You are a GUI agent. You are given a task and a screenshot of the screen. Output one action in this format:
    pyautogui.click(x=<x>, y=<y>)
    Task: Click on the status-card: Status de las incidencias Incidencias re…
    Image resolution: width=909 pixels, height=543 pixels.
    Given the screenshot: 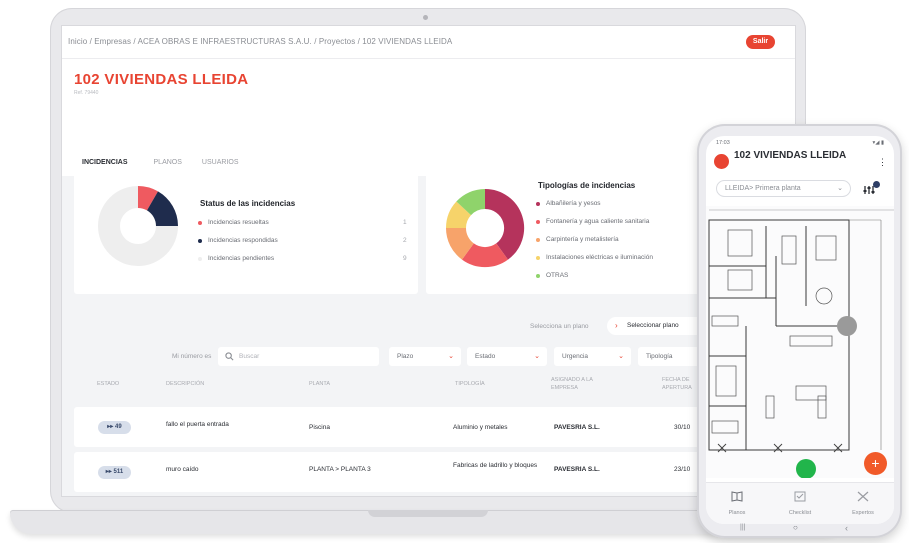 What is the action you would take?
    pyautogui.click(x=246, y=229)
    